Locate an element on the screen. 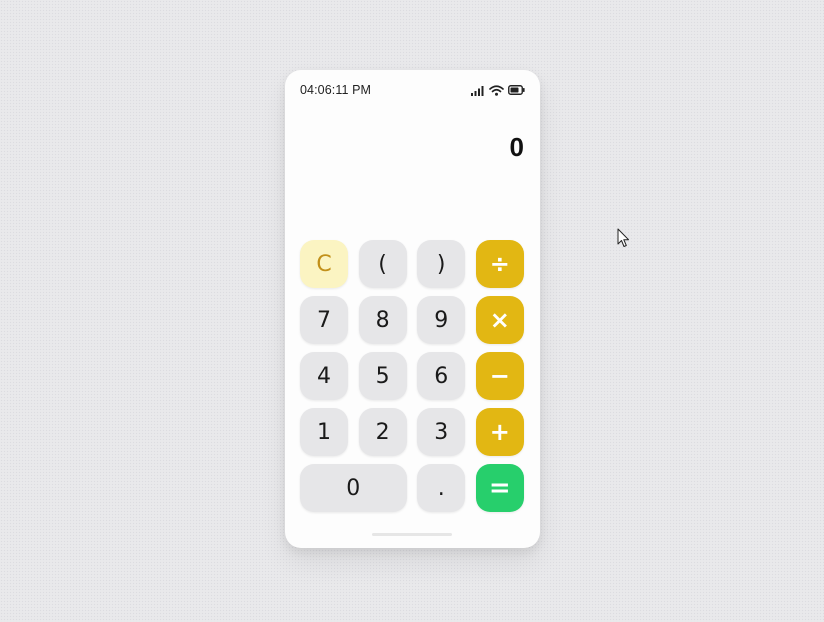 This screenshot has height=622, width=824. clear-button: C is located at coordinates (324, 264).